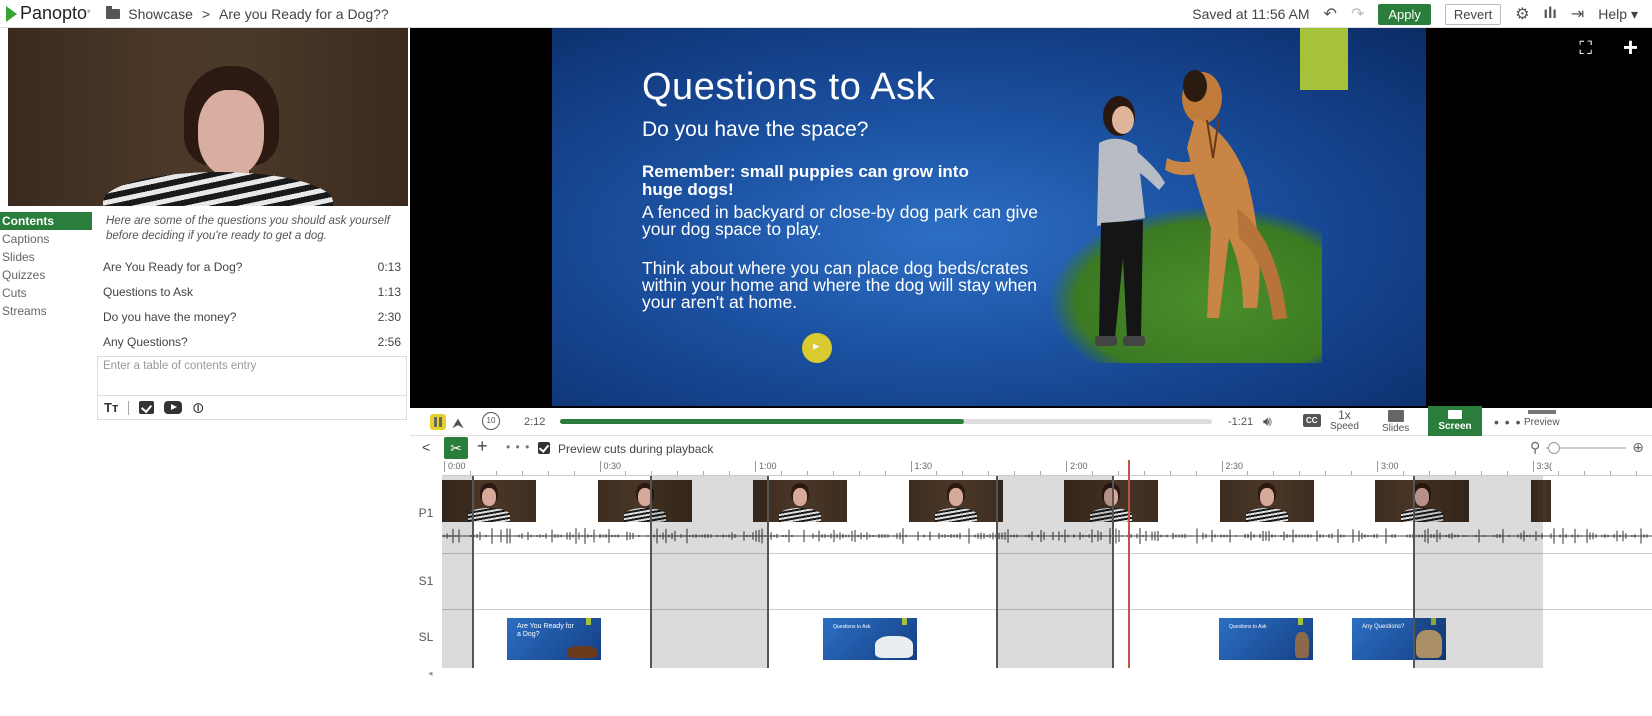 The height and width of the screenshot is (716, 1652). What do you see at coordinates (1473, 14) in the screenshot?
I see `revert-button: Revert` at bounding box center [1473, 14].